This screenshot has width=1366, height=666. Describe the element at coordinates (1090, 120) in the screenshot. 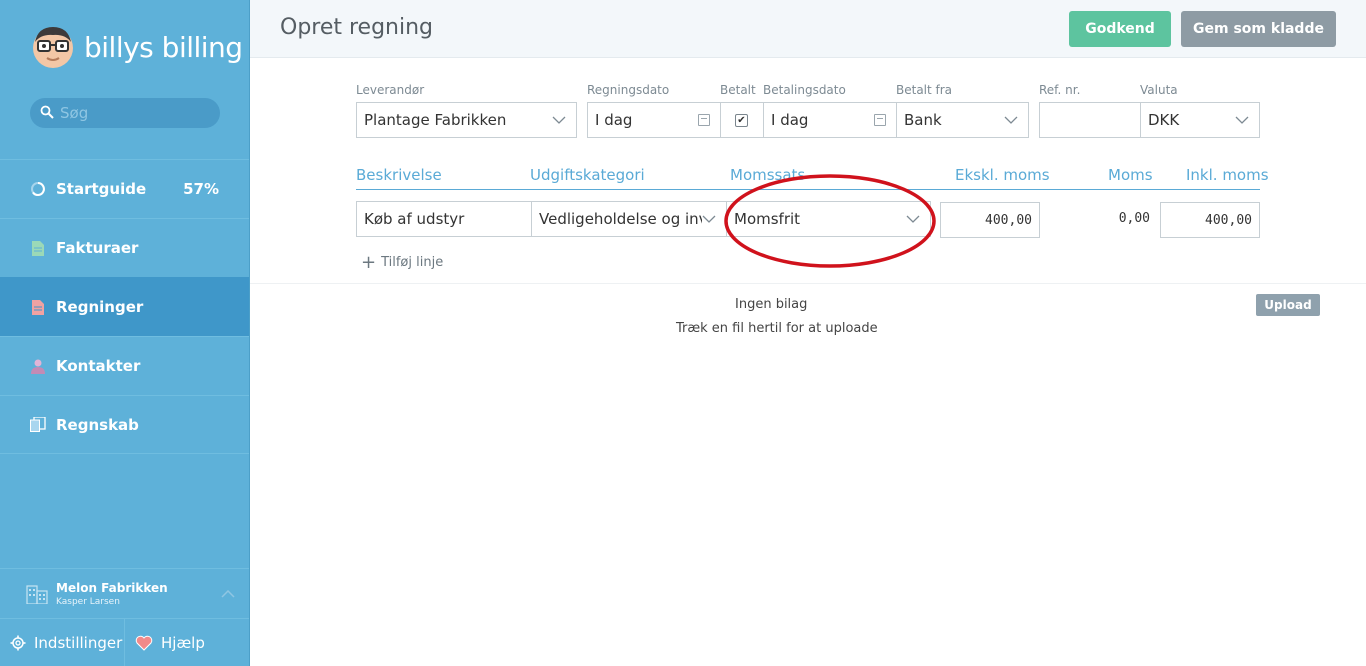

I see `ref-number-field` at that location.